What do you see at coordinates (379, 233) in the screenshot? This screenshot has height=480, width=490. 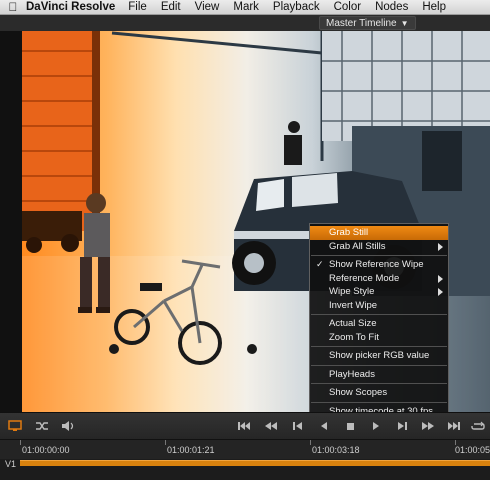 I see `menu-item-grab-still: Grab Still` at bounding box center [379, 233].